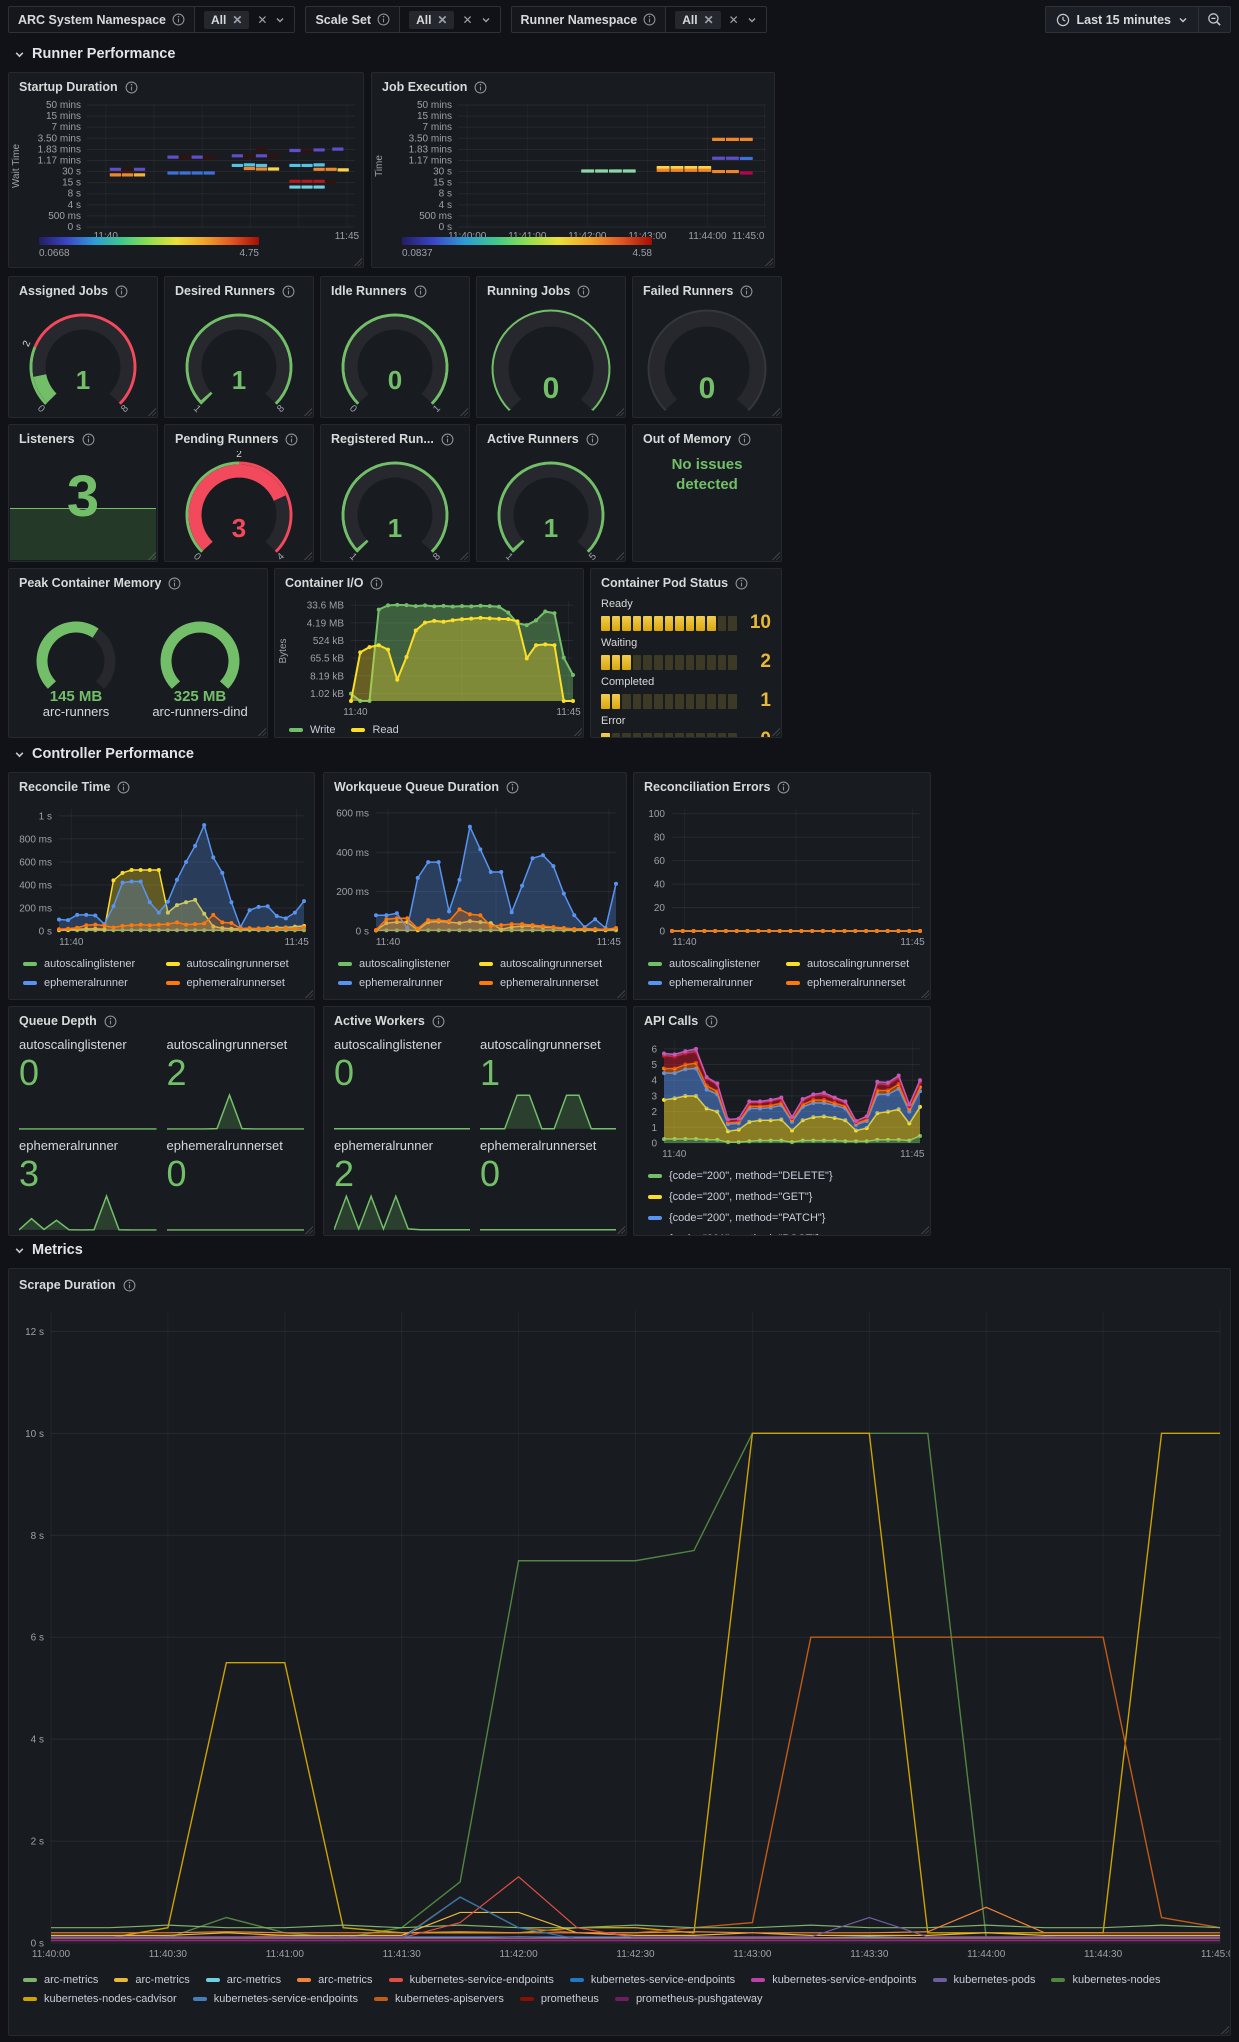  I want to click on section-runner-performance: Runner Performance, so click(94, 54).